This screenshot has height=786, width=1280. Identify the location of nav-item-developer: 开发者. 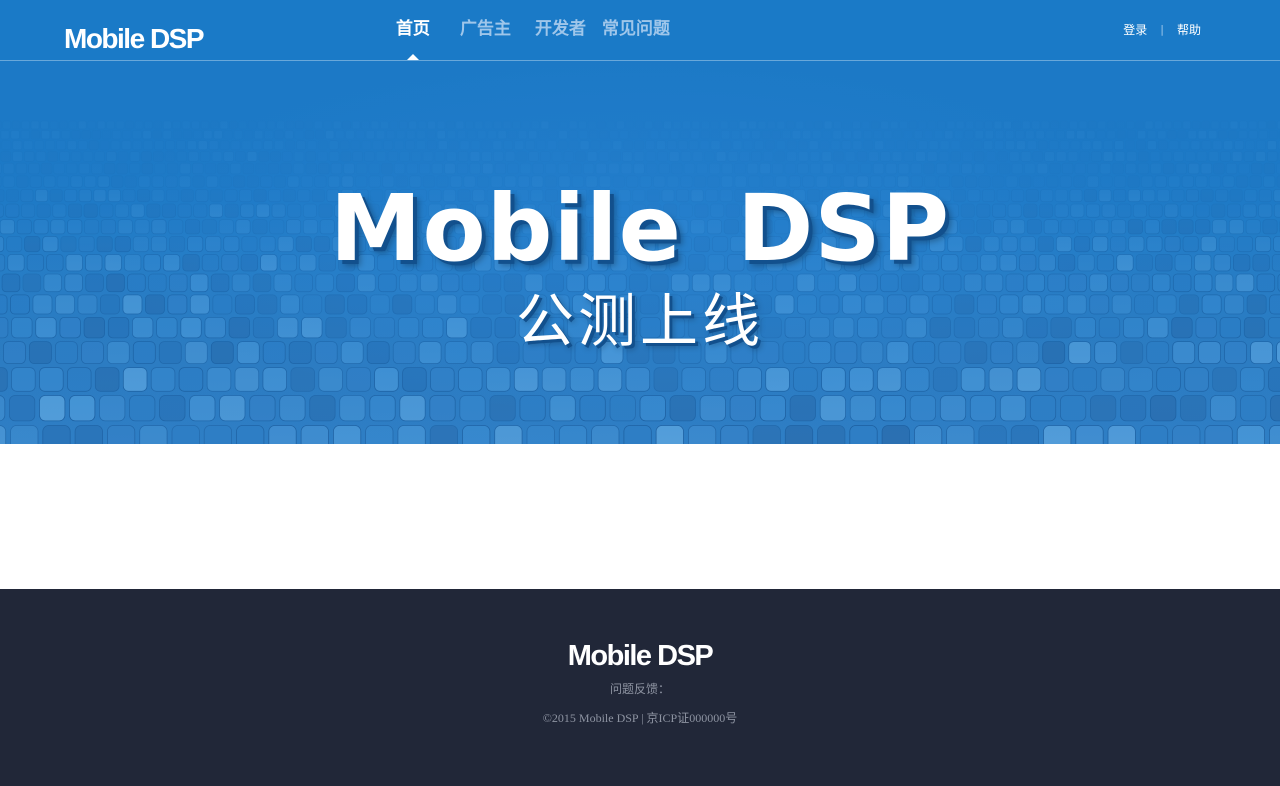
(560, 30).